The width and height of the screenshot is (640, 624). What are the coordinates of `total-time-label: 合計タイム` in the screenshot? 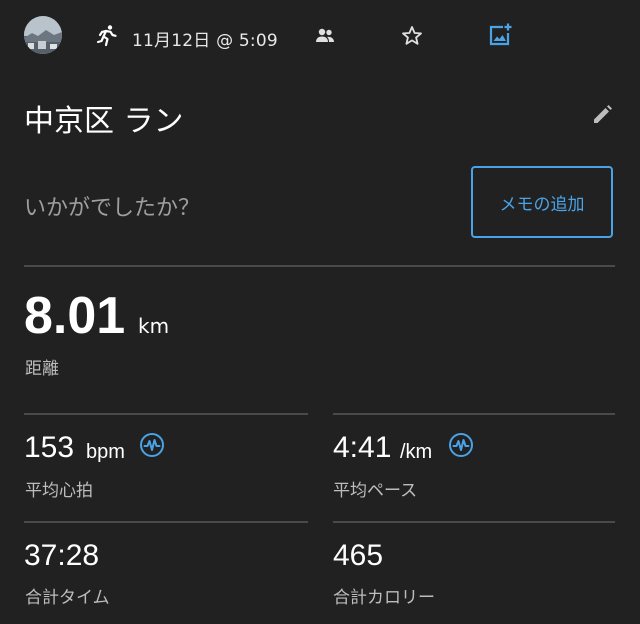 It's located at (67, 598).